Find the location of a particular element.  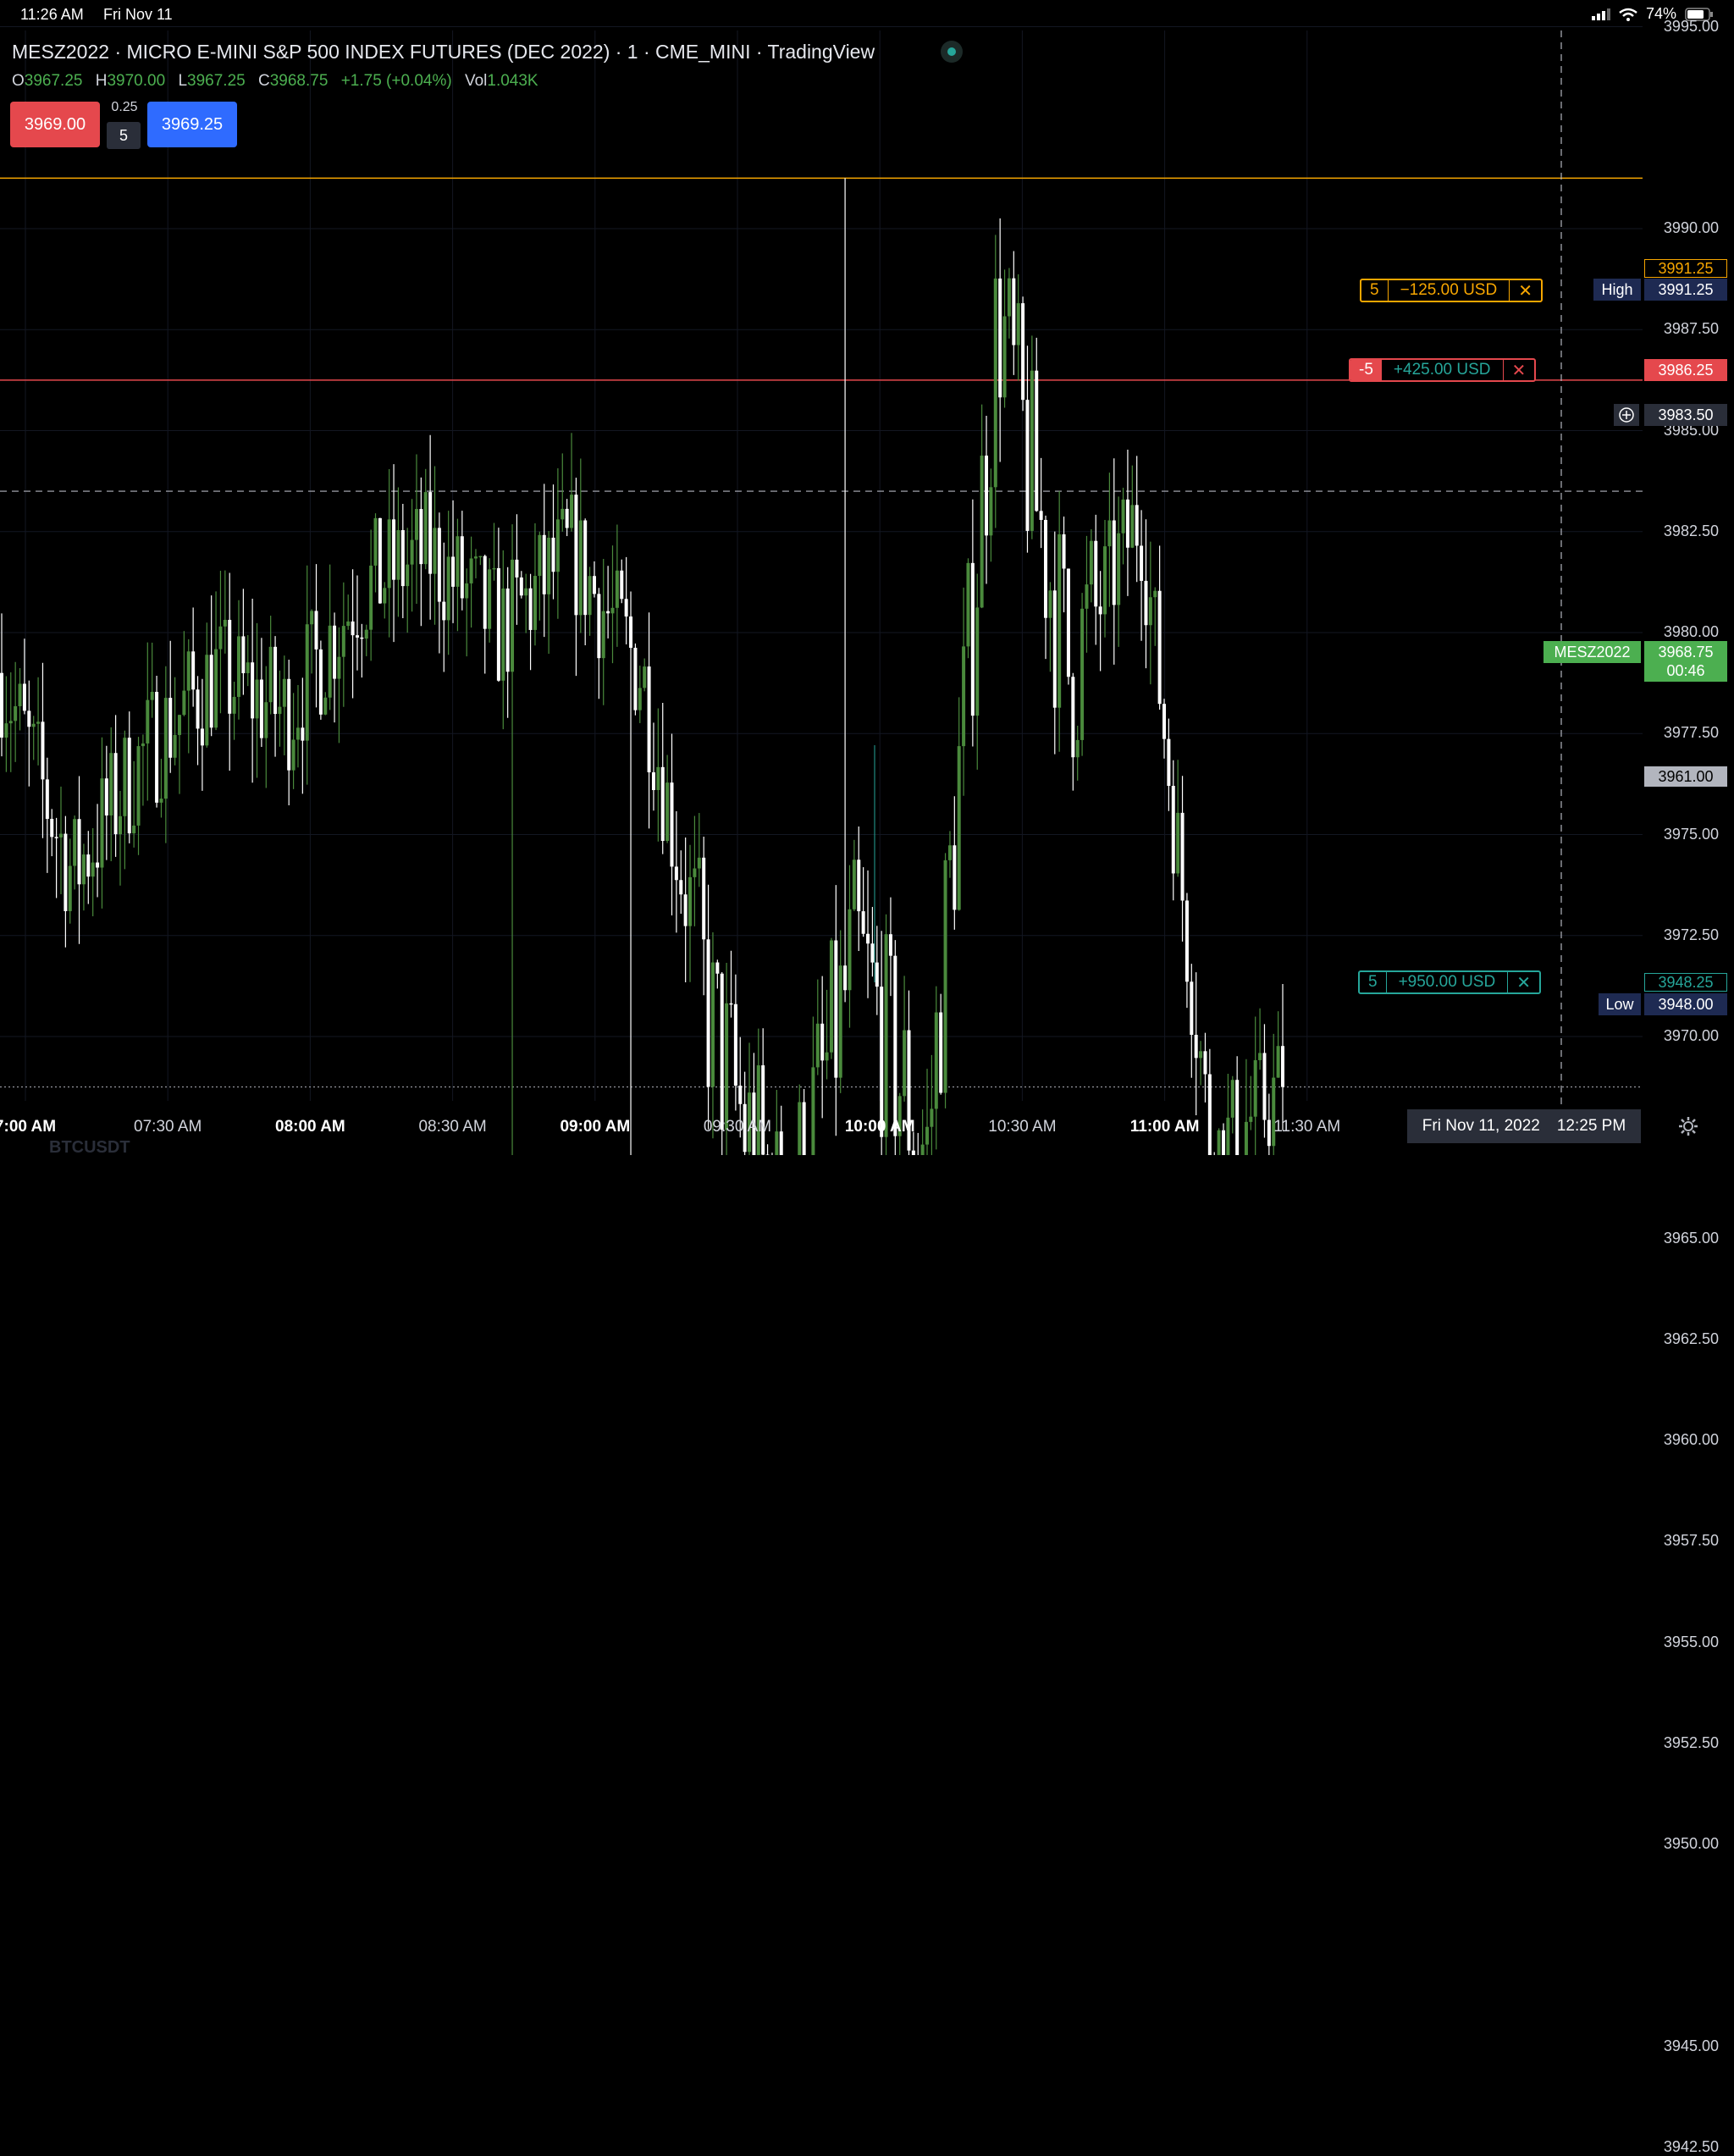

low-tag-value: 3948.00 is located at coordinates (1685, 1004).